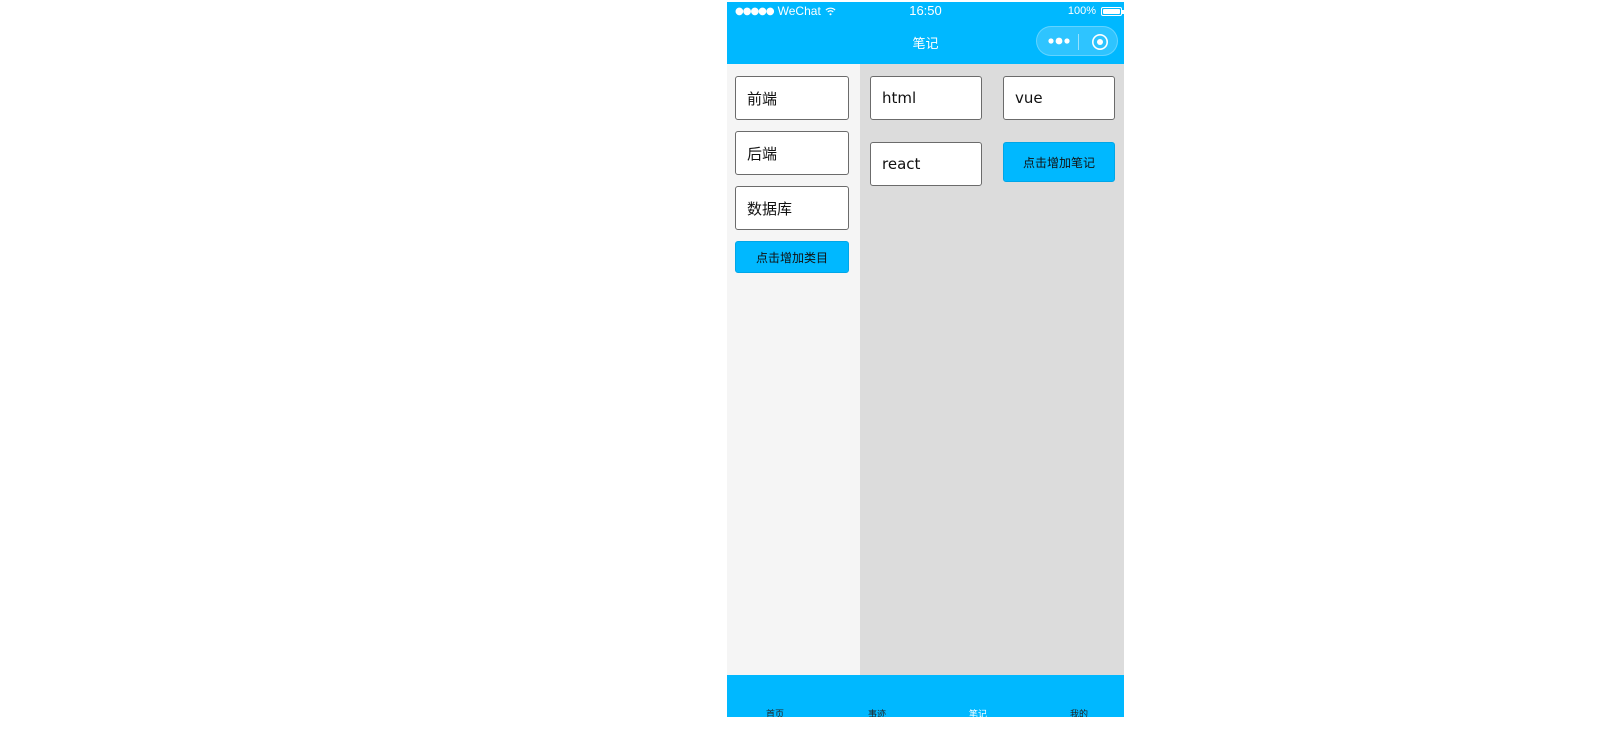 The height and width of the screenshot is (732, 1601). Describe the element at coordinates (877, 712) in the screenshot. I see `tab-deeds: 事迹` at that location.